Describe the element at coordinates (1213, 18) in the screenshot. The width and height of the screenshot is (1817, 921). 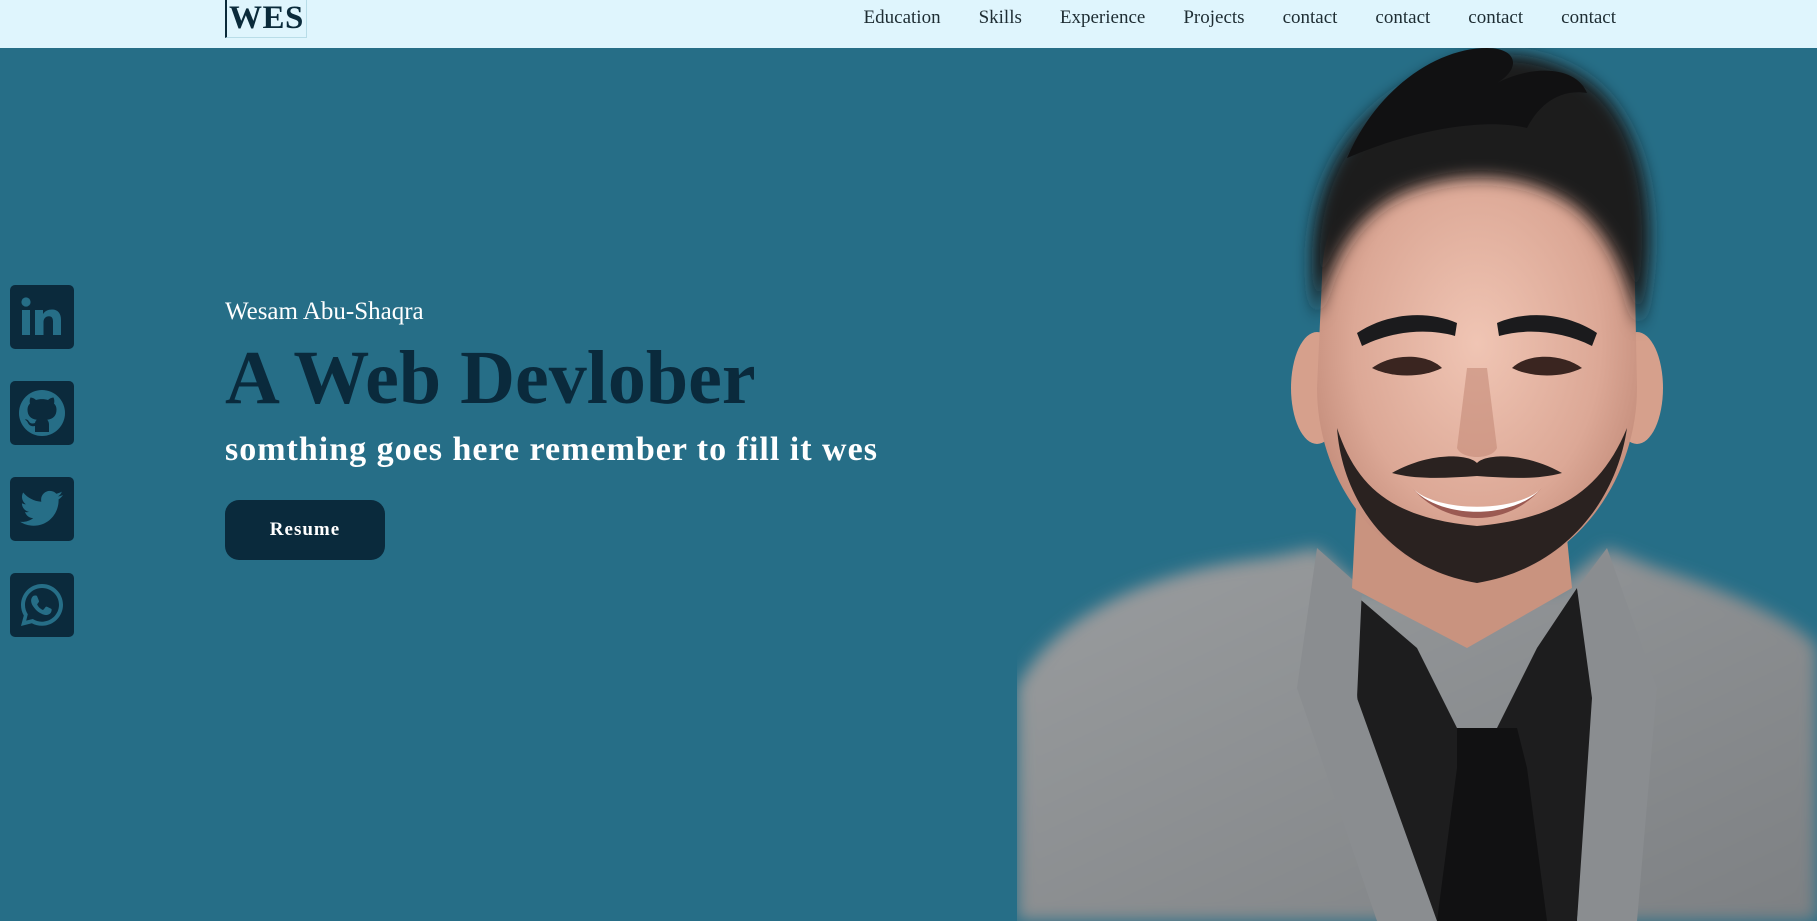
I see `nav-link-projects: Projects` at that location.